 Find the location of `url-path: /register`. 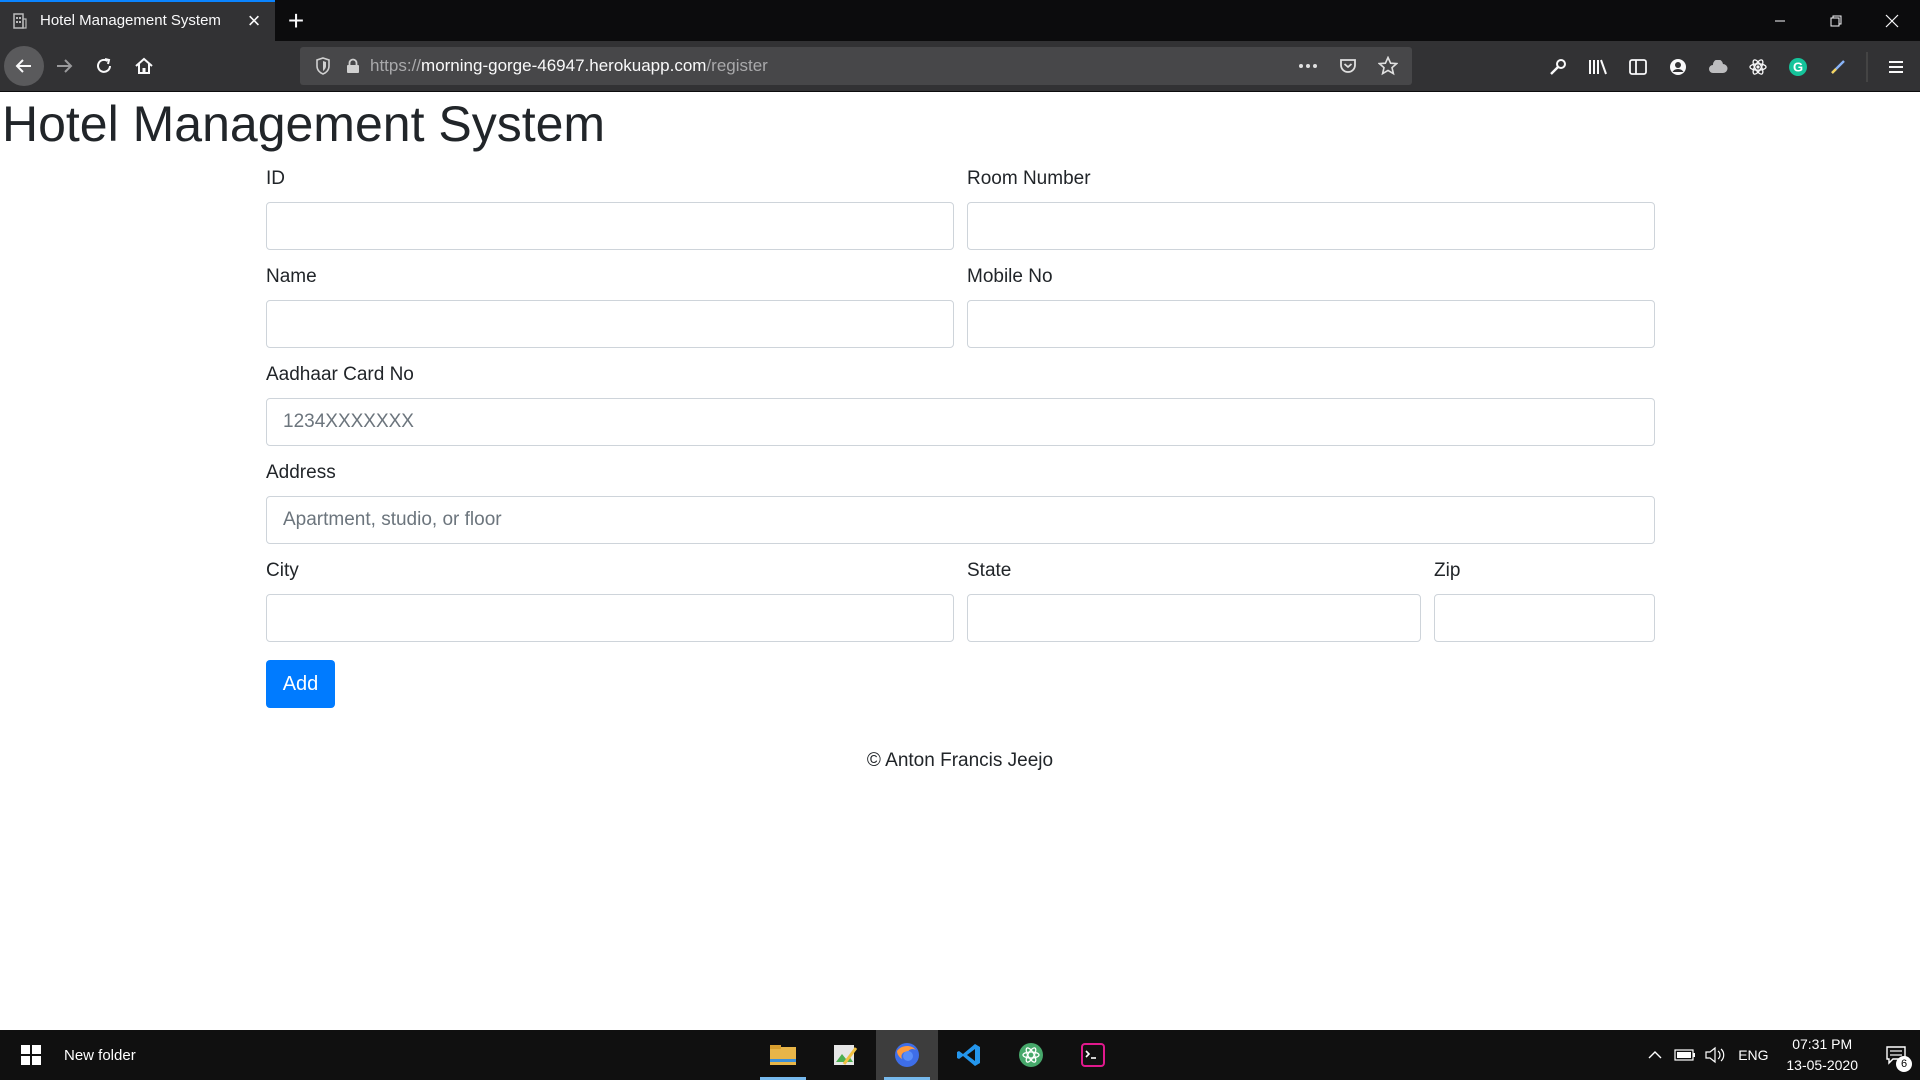

url-path: /register is located at coordinates (737, 65).